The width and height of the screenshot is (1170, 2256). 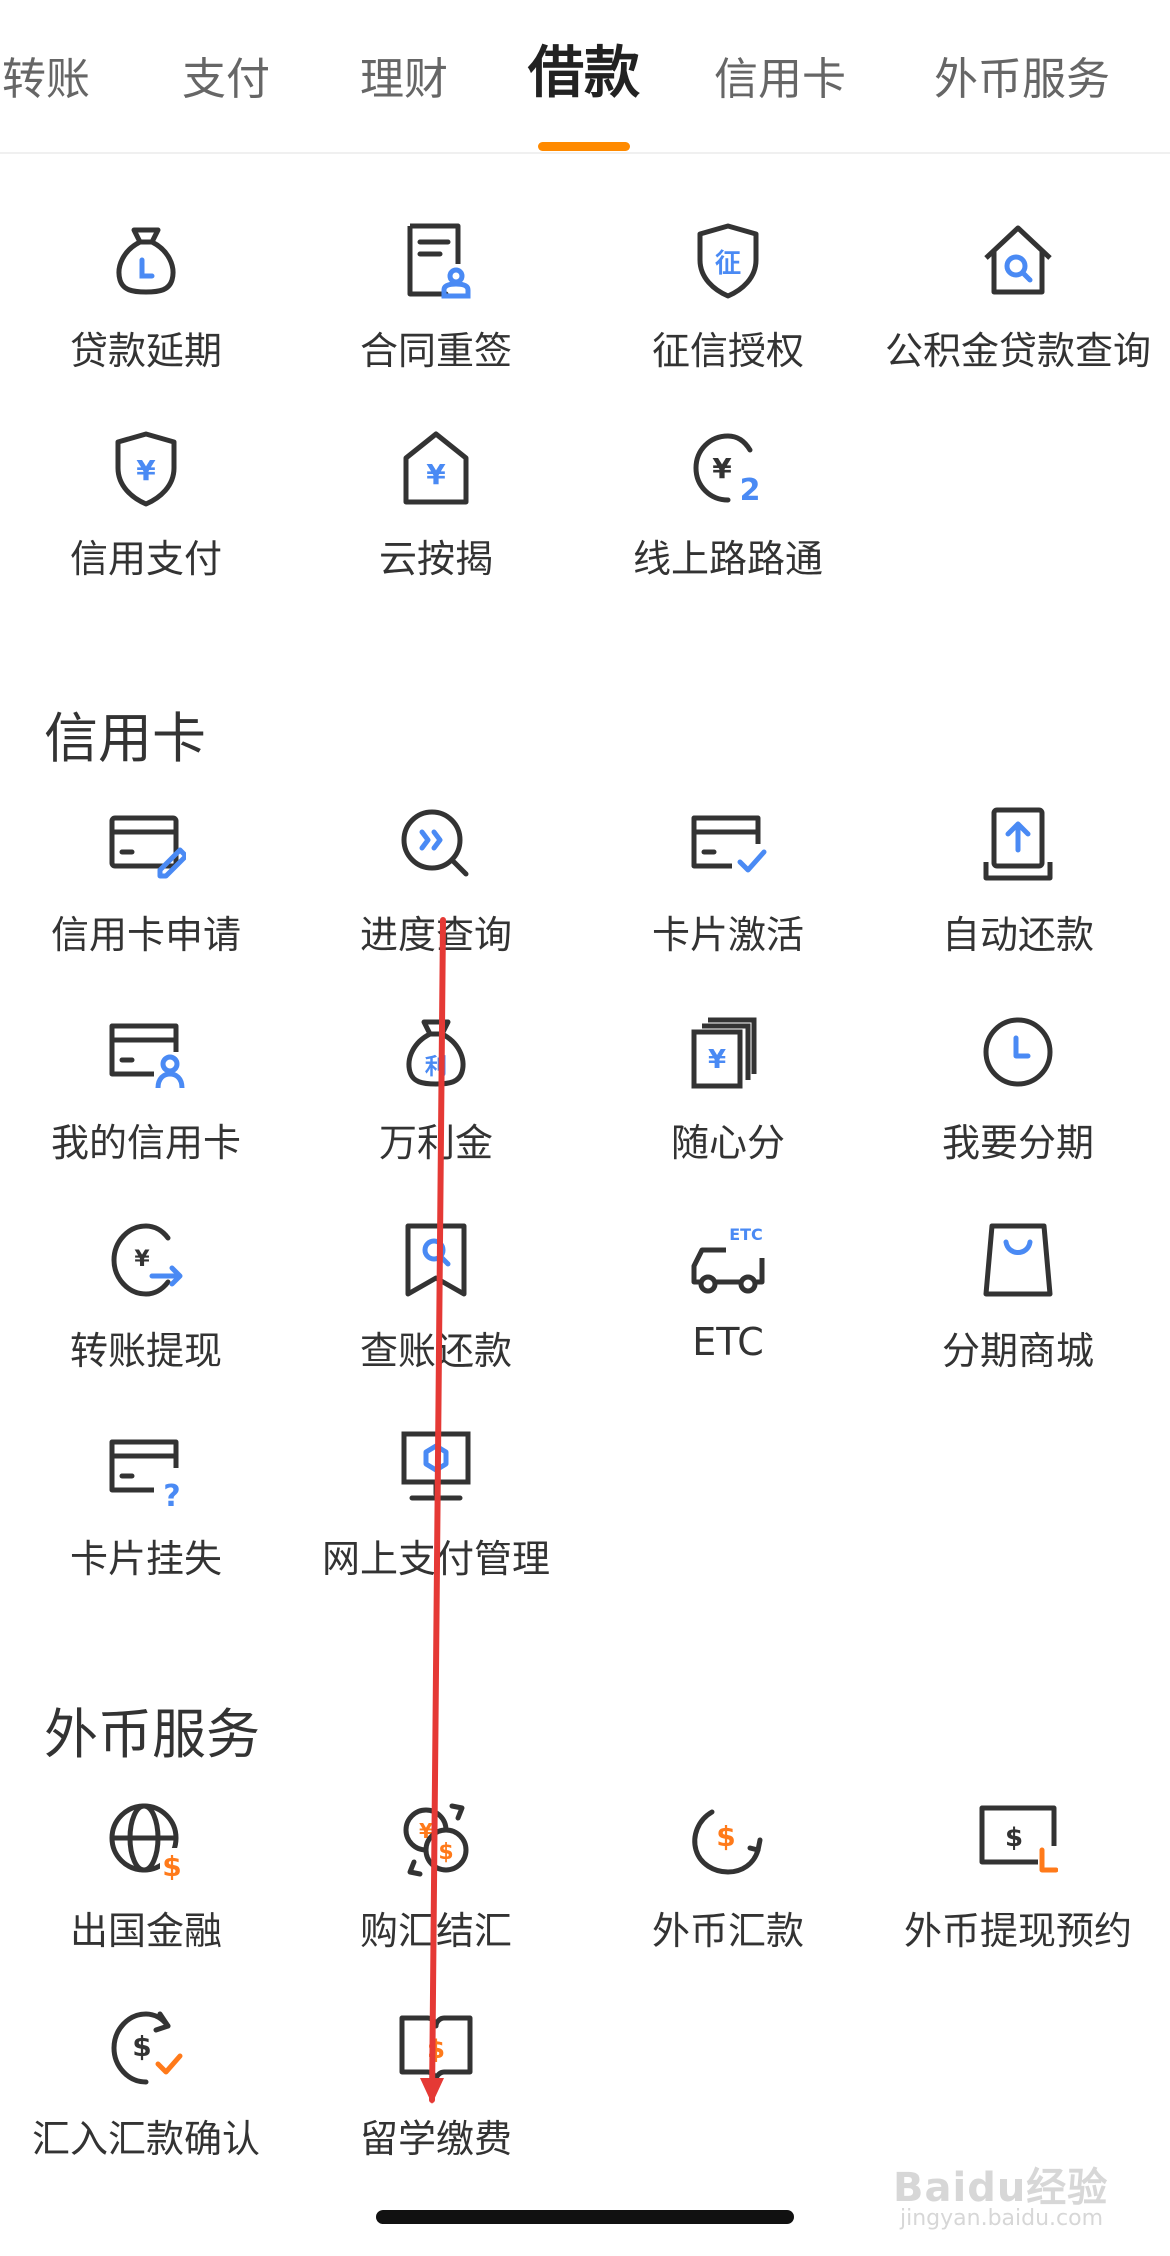 What do you see at coordinates (1017, 351) in the screenshot?
I see `tile-label: 公积金贷款查询` at bounding box center [1017, 351].